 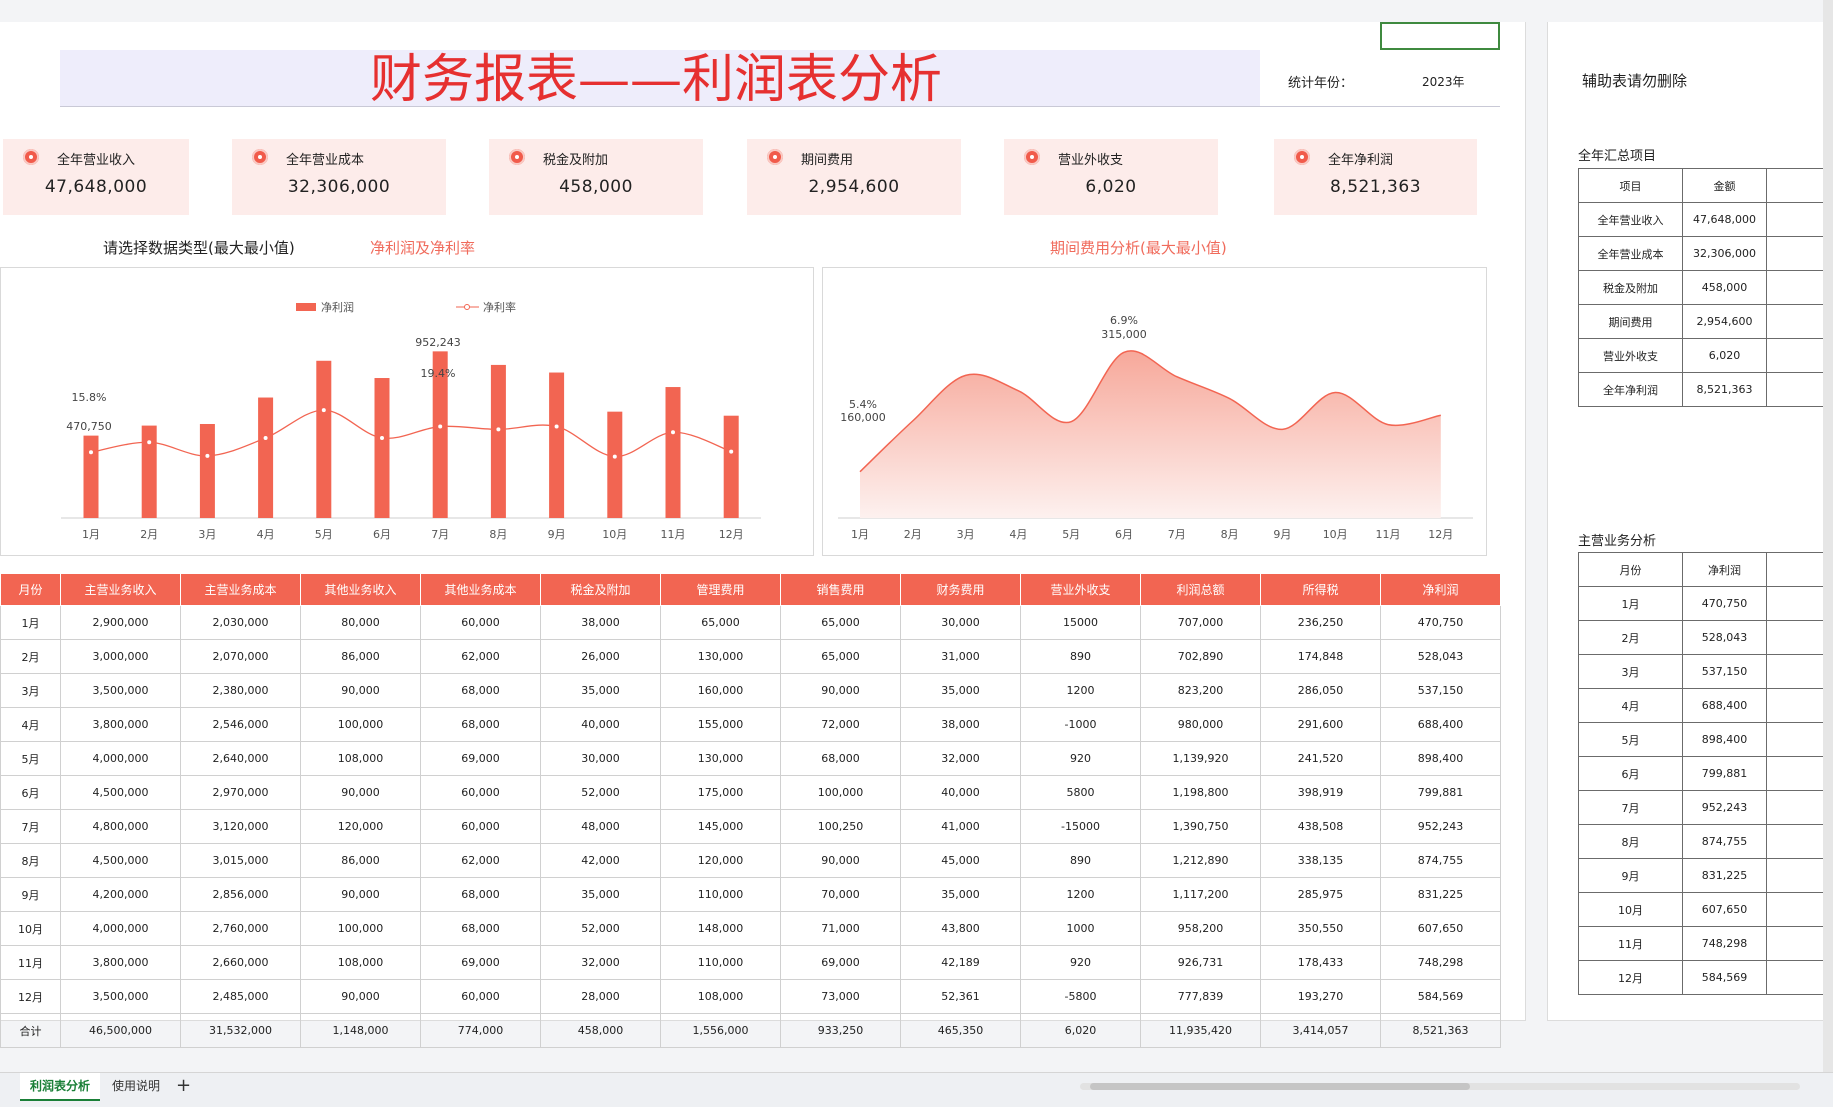 I want to click on vertical-scrollbar, so click(x=1828, y=540).